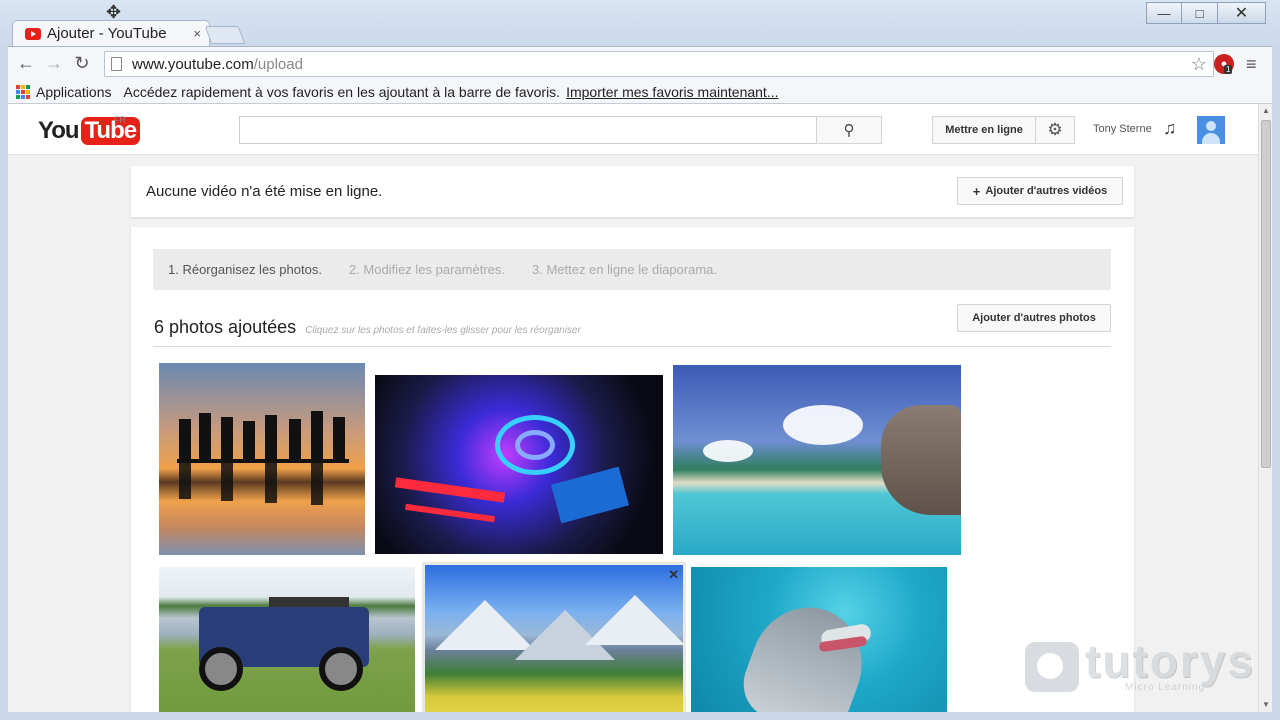  I want to click on maximize-button: □, so click(1200, 13).